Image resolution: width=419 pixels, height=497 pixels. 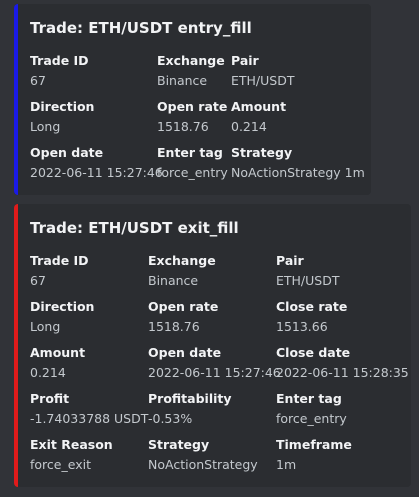 I want to click on field-value: -0.53%, so click(x=170, y=418).